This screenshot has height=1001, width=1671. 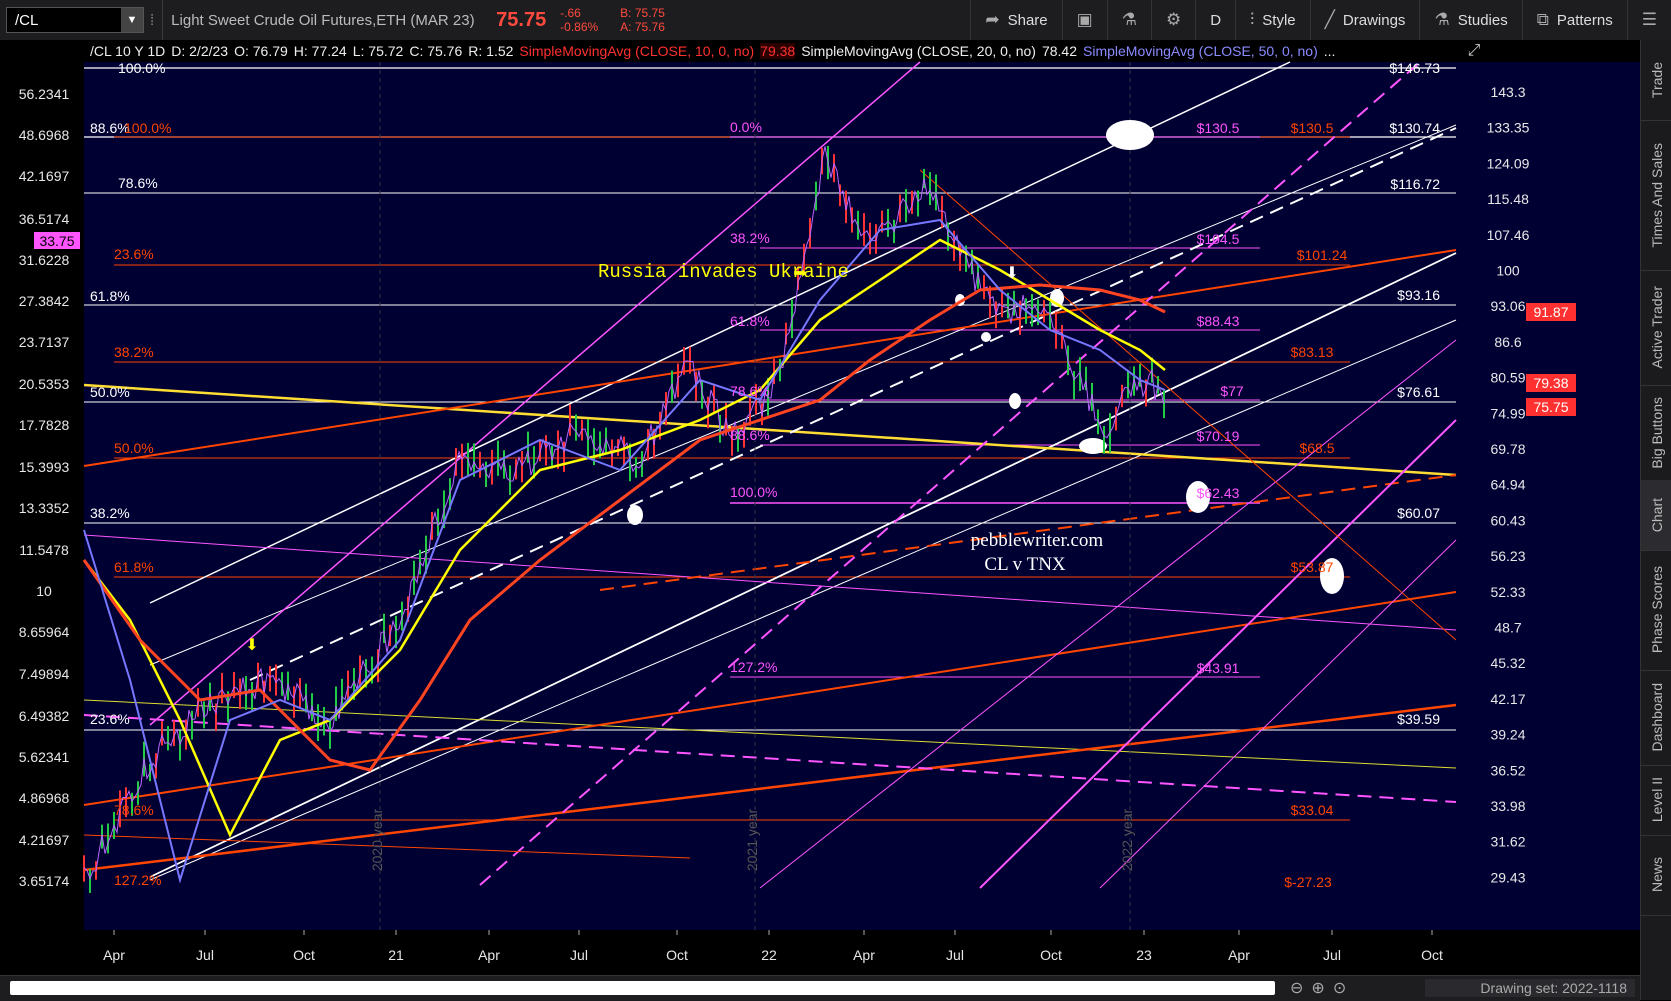 What do you see at coordinates (1656, 433) in the screenshot?
I see `sidebar-tab-big-buttons: Big Buttons` at bounding box center [1656, 433].